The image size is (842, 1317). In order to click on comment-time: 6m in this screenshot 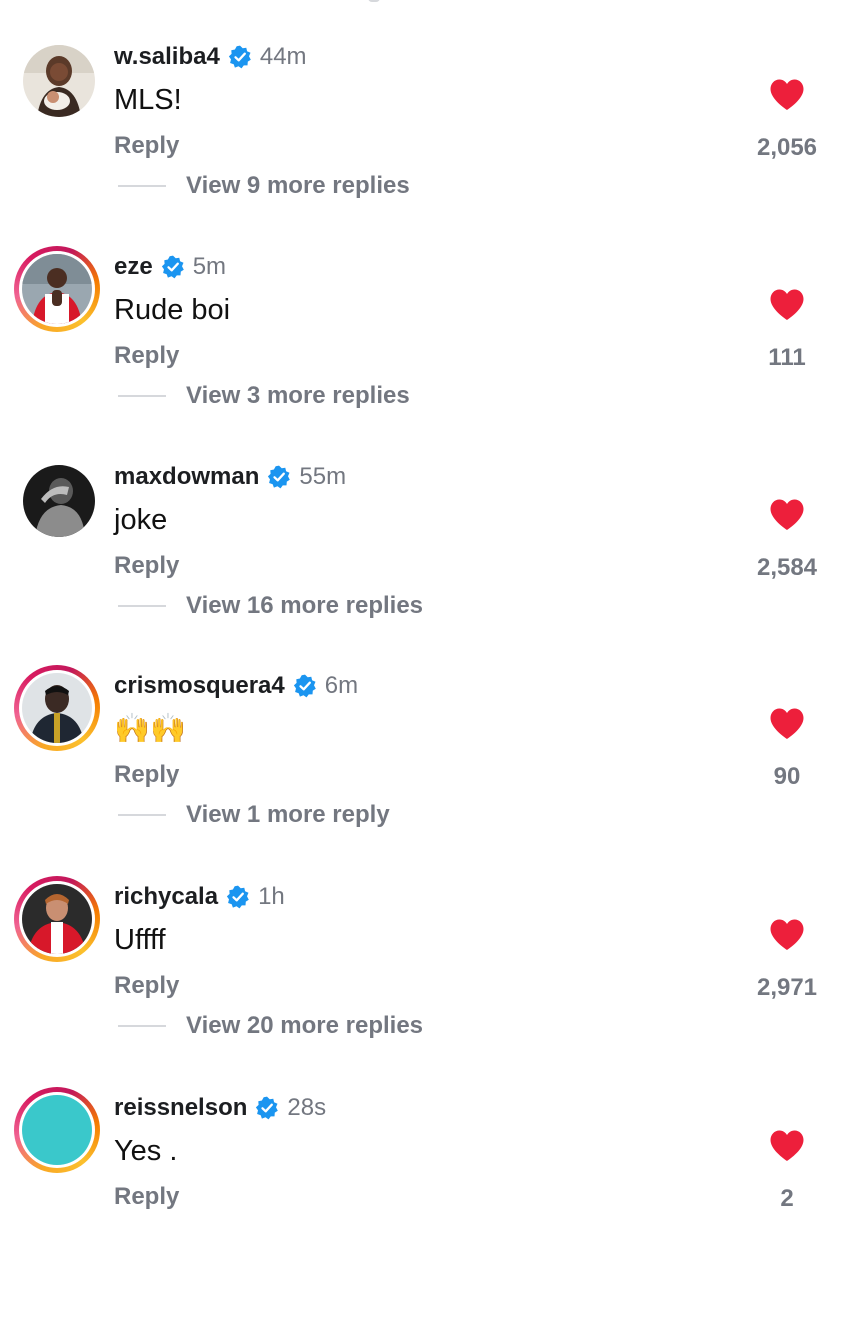, I will do `click(341, 685)`.